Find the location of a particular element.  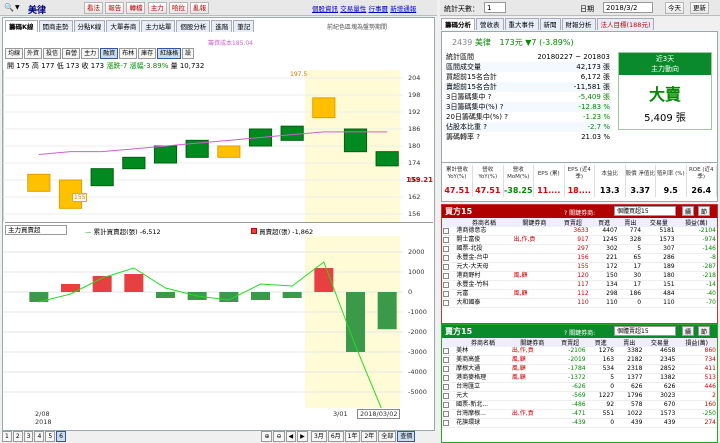

broker-row: 國票-北投 297 302 5 307 -146 is located at coordinates (579, 249).